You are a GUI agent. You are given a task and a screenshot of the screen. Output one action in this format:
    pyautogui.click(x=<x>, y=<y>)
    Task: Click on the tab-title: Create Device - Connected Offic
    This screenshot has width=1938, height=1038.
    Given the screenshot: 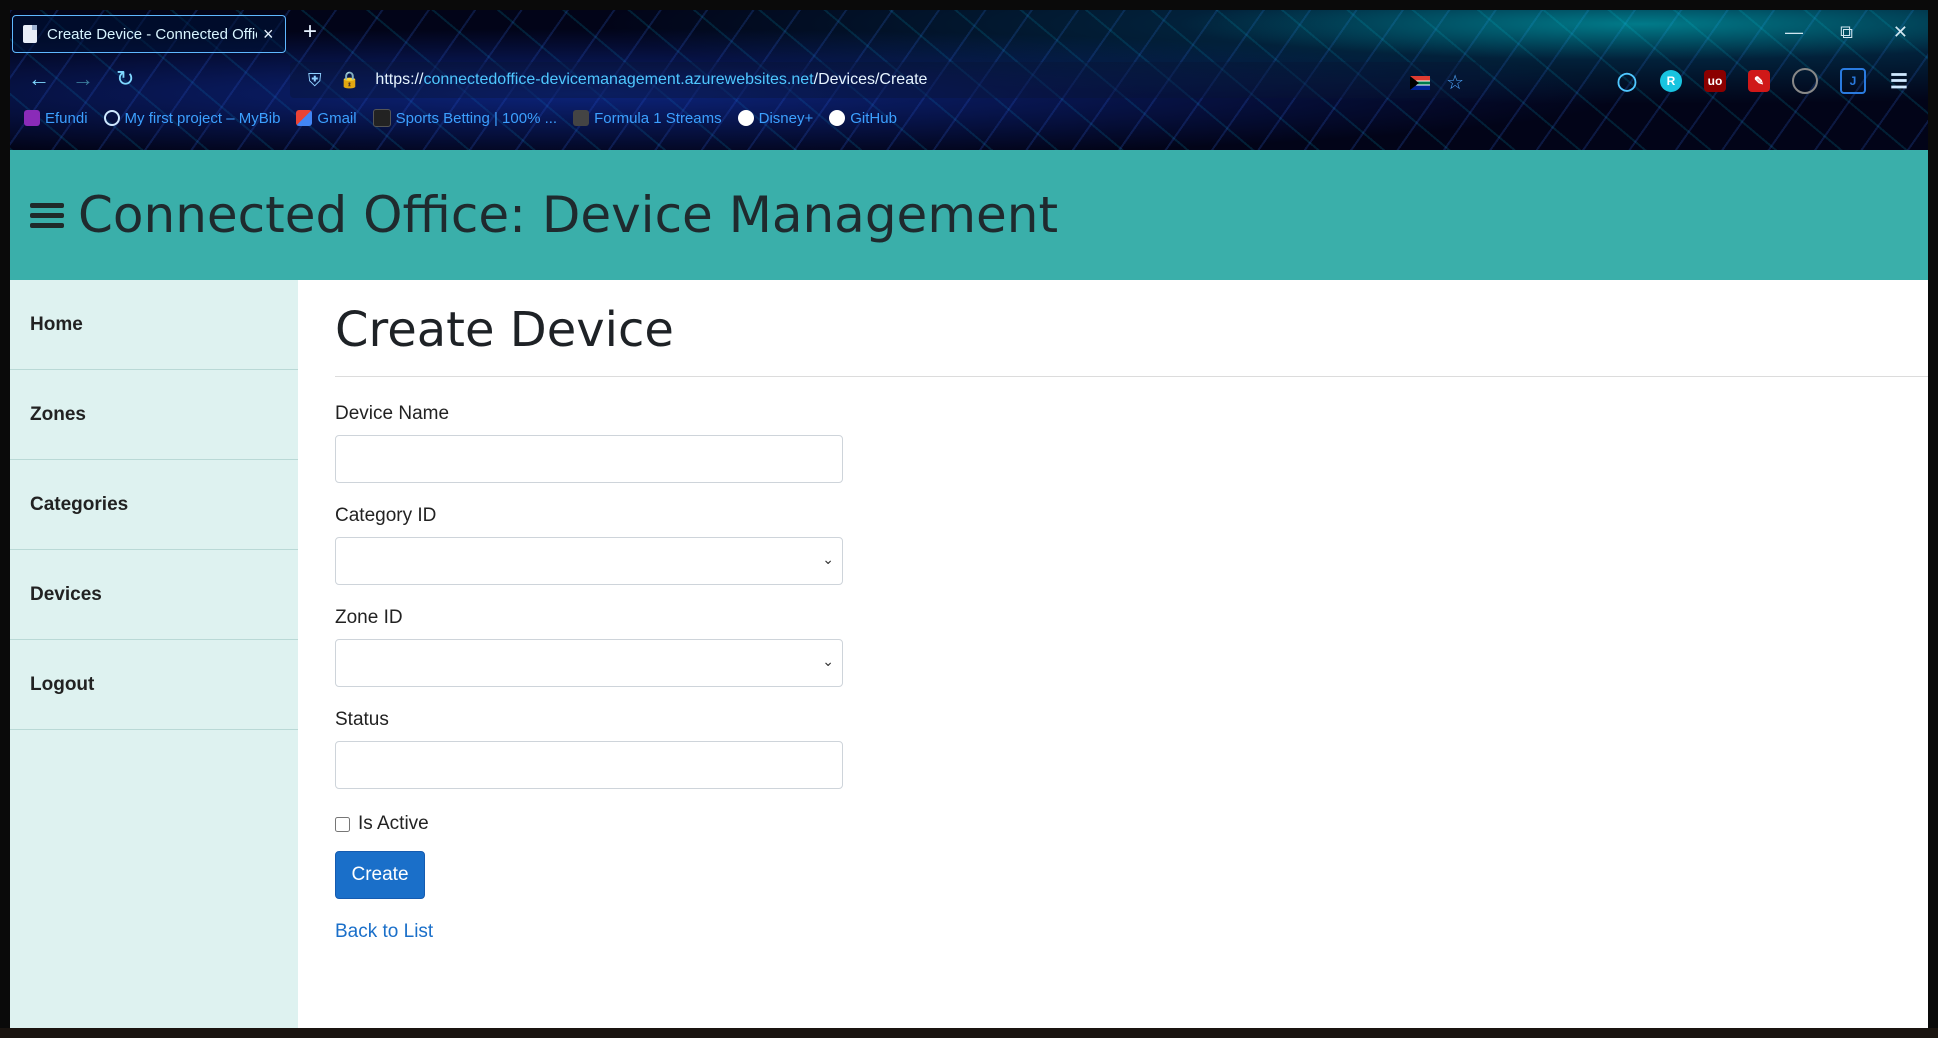 What is the action you would take?
    pyautogui.click(x=152, y=34)
    